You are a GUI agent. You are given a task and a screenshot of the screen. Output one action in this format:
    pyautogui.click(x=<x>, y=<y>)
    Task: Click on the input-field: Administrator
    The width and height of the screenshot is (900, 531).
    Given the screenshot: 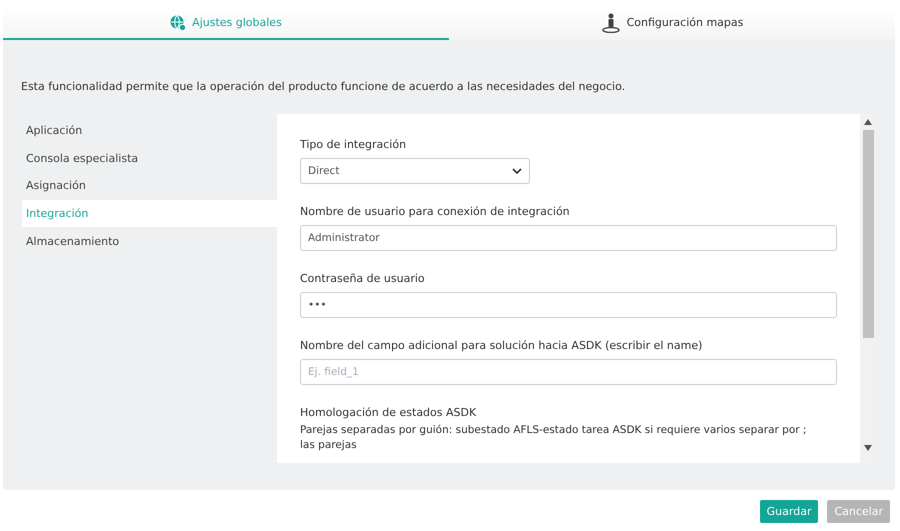 What is the action you would take?
    pyautogui.click(x=568, y=238)
    